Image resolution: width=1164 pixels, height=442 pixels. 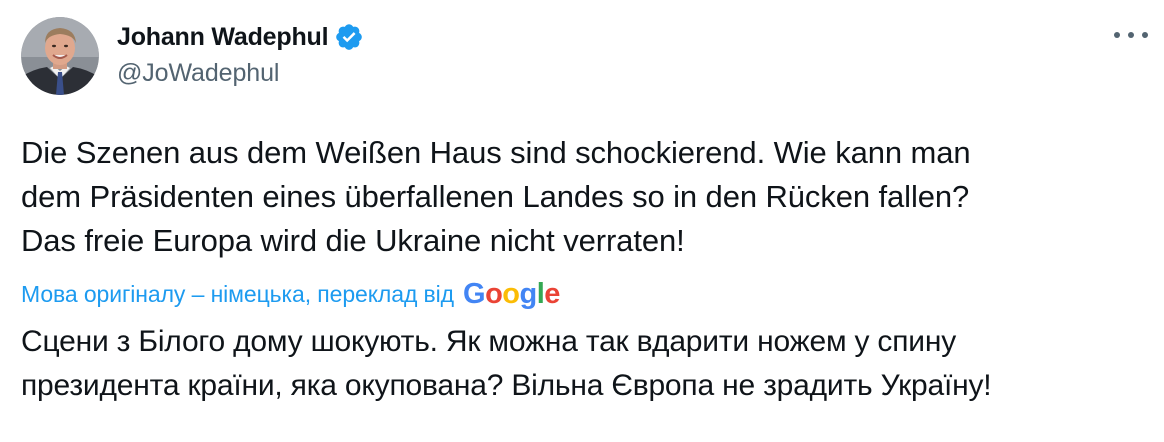 I want to click on avatar, so click(x=60, y=56).